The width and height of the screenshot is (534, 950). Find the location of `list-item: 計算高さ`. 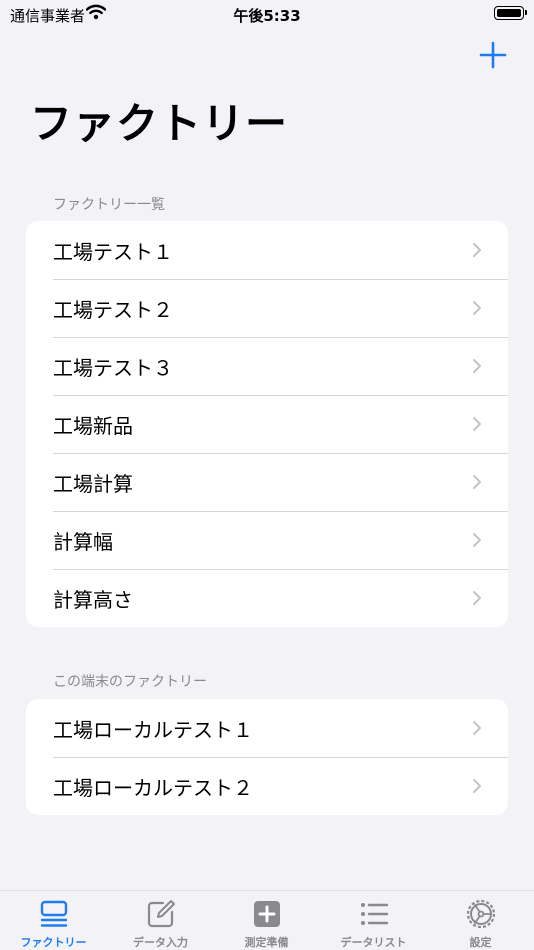

list-item: 計算高さ is located at coordinates (267, 598).